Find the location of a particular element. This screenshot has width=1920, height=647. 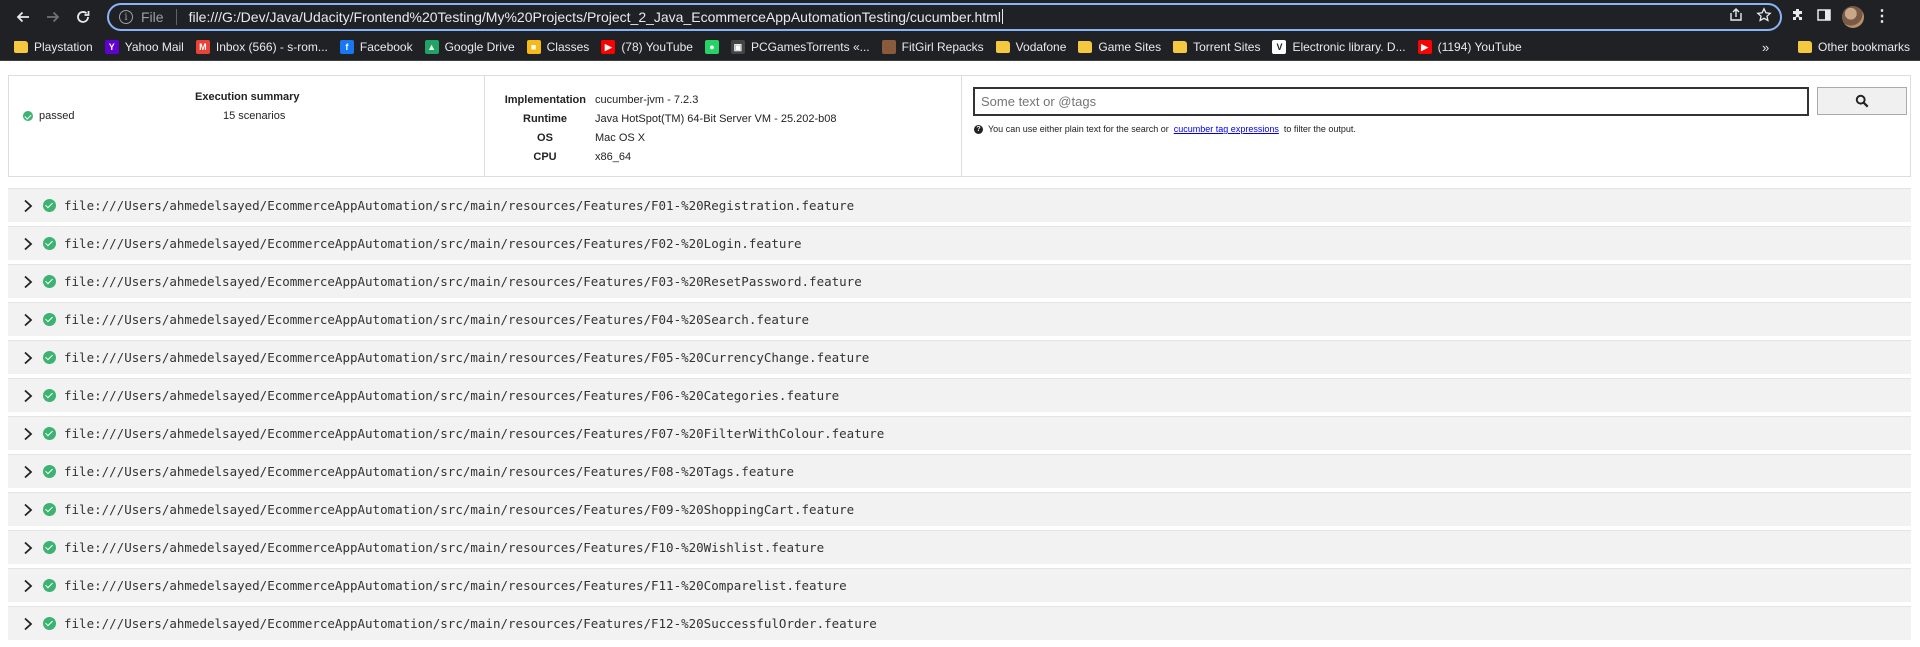

bookmark-item: ■ Classes is located at coordinates (558, 47).